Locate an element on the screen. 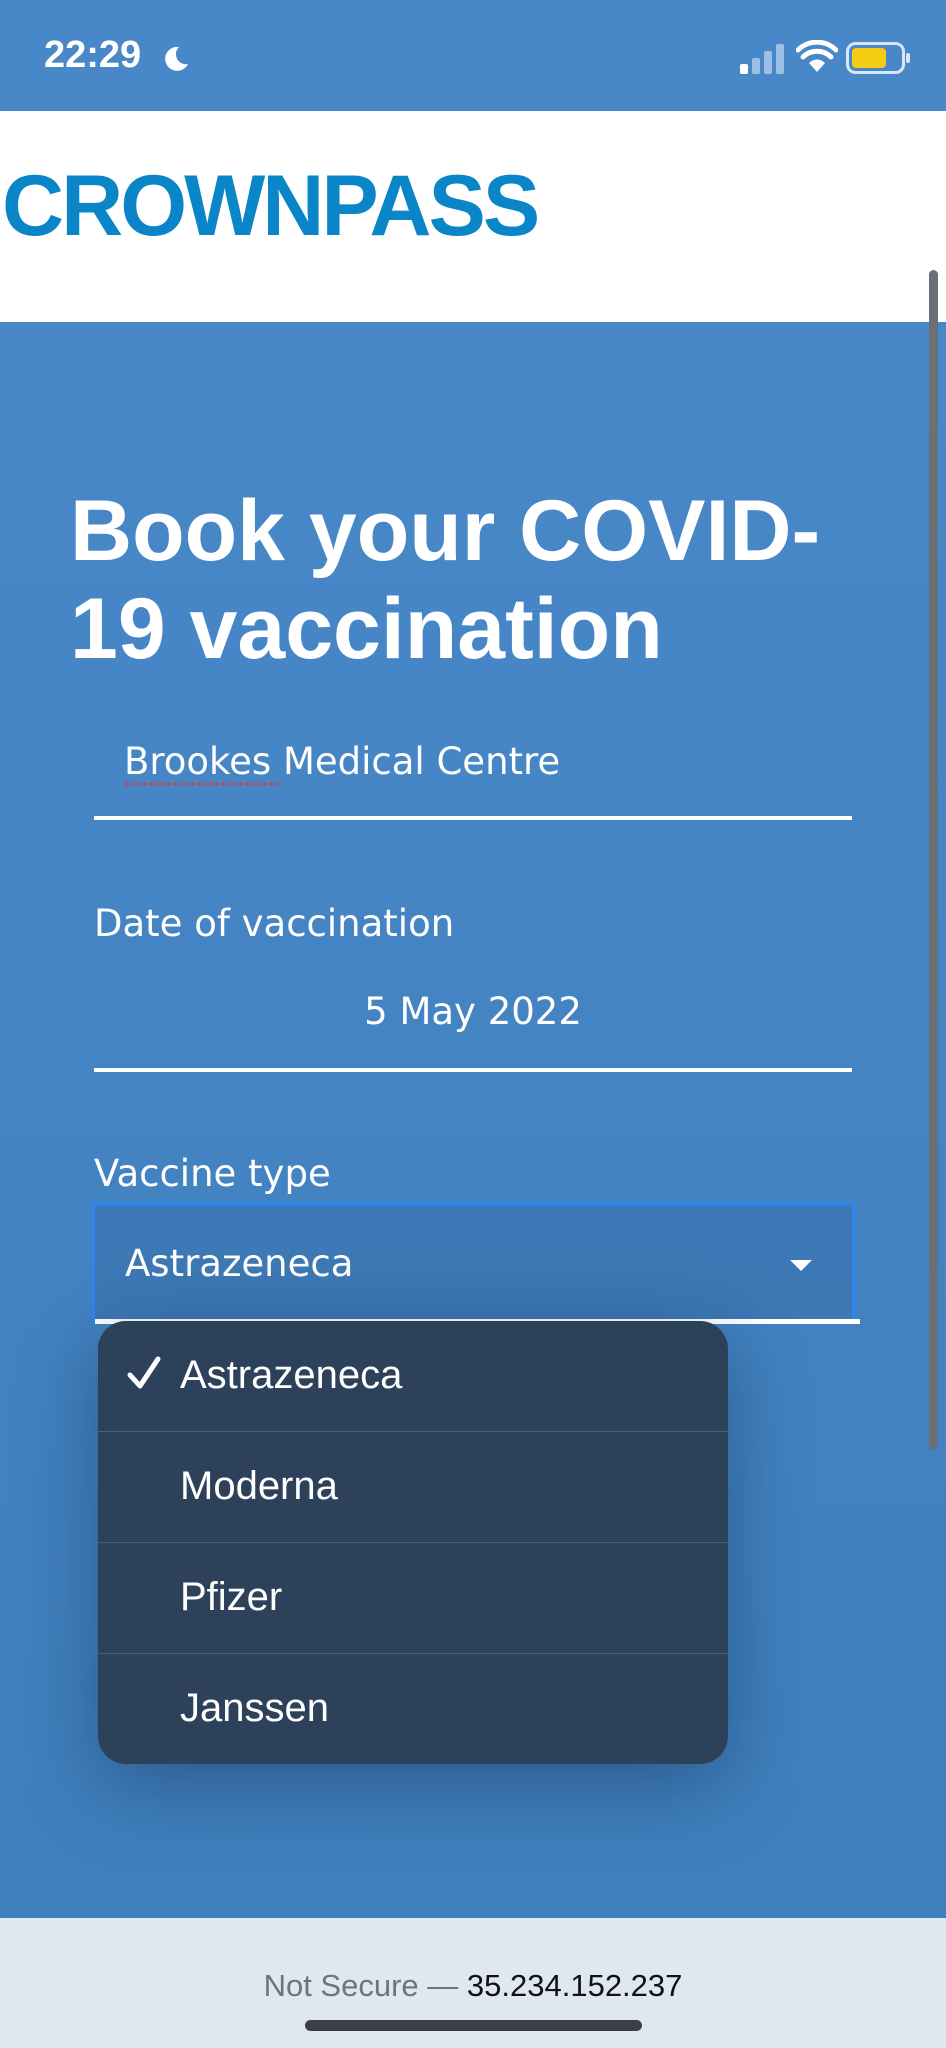  vaccine-options-menu: Astrazeneca Moderna Pfizer Janssen is located at coordinates (413, 1542).